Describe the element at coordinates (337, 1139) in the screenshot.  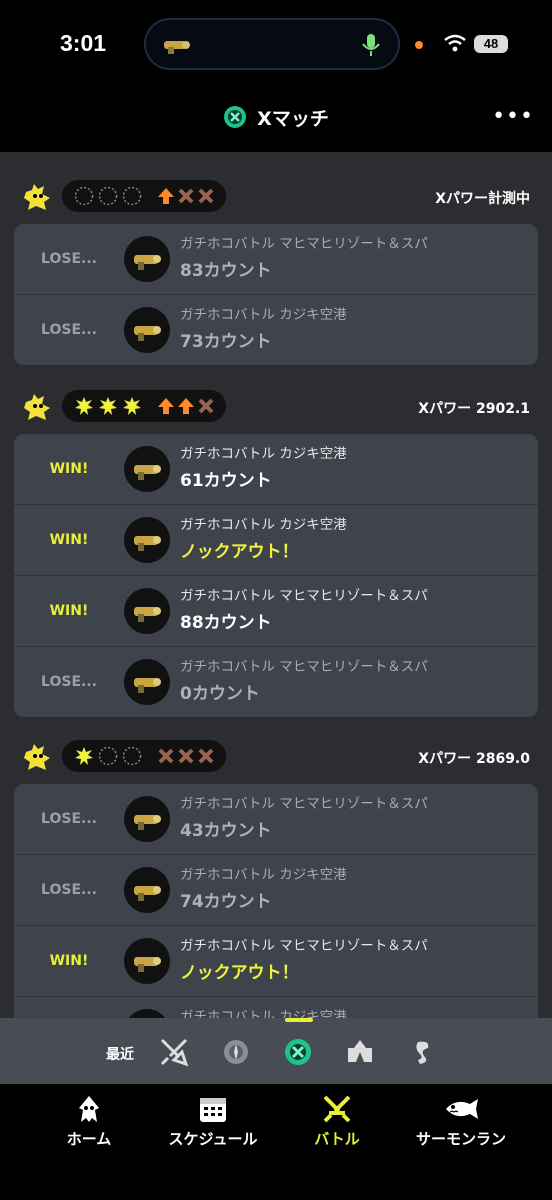
I see `tab-label: バトル` at that location.